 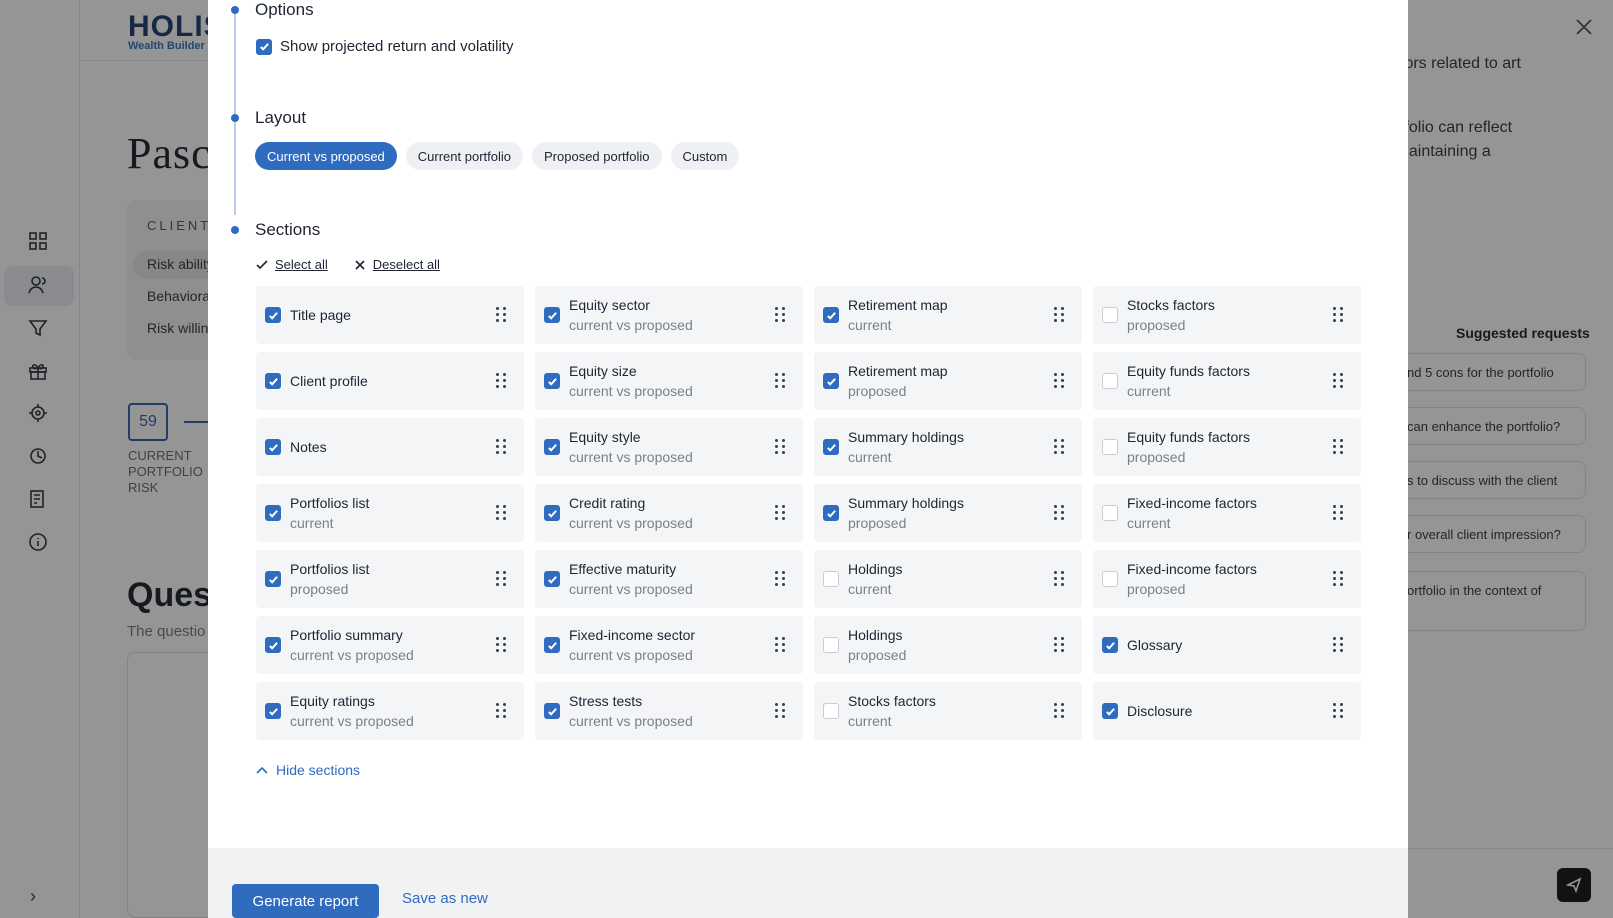 I want to click on section-card: Client profile, so click(x=390, y=381).